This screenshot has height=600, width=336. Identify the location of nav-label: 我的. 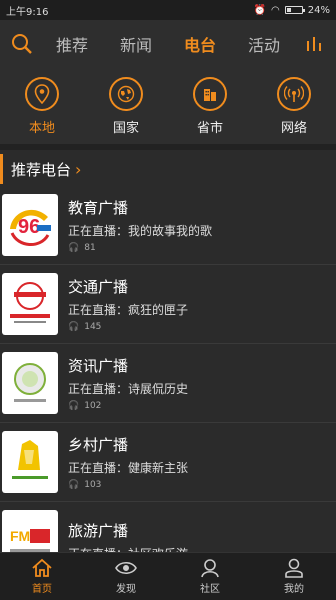
(294, 589).